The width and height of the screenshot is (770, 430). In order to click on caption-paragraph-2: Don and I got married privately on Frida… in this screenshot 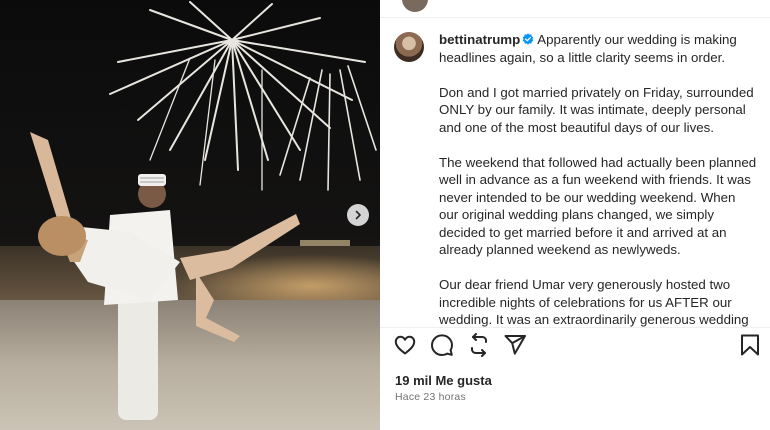, I will do `click(596, 109)`.